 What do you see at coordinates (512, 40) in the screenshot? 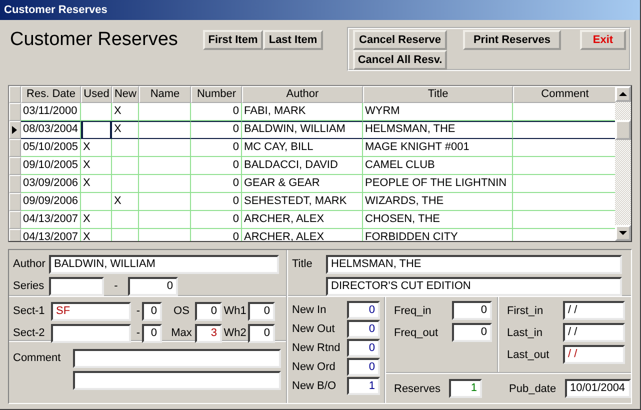
I see `action-button: Print Reserves` at bounding box center [512, 40].